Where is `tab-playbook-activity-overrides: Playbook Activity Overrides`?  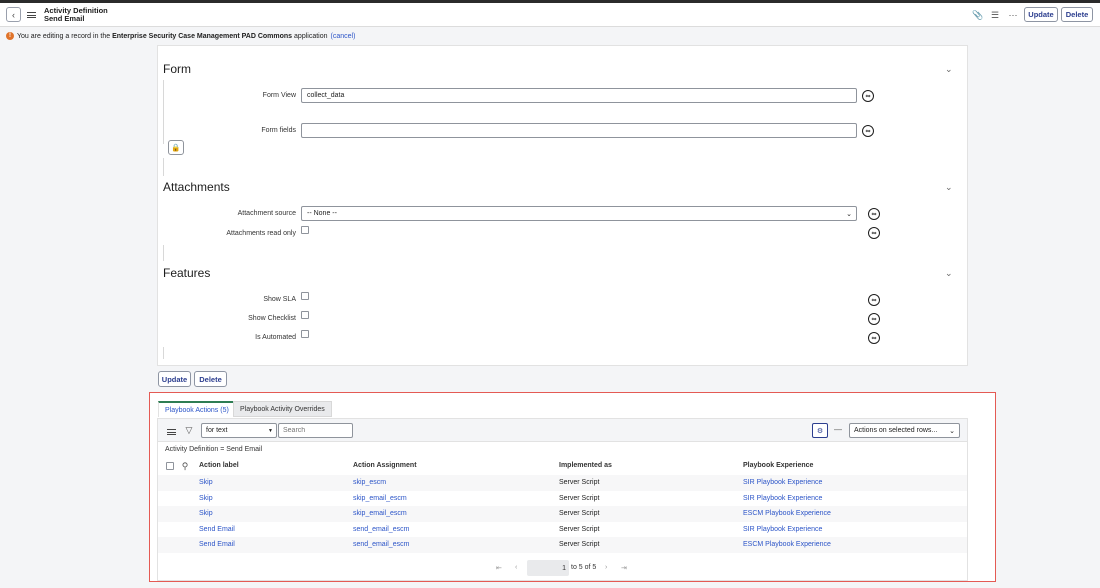
tab-playbook-activity-overrides: Playbook Activity Overrides is located at coordinates (282, 409).